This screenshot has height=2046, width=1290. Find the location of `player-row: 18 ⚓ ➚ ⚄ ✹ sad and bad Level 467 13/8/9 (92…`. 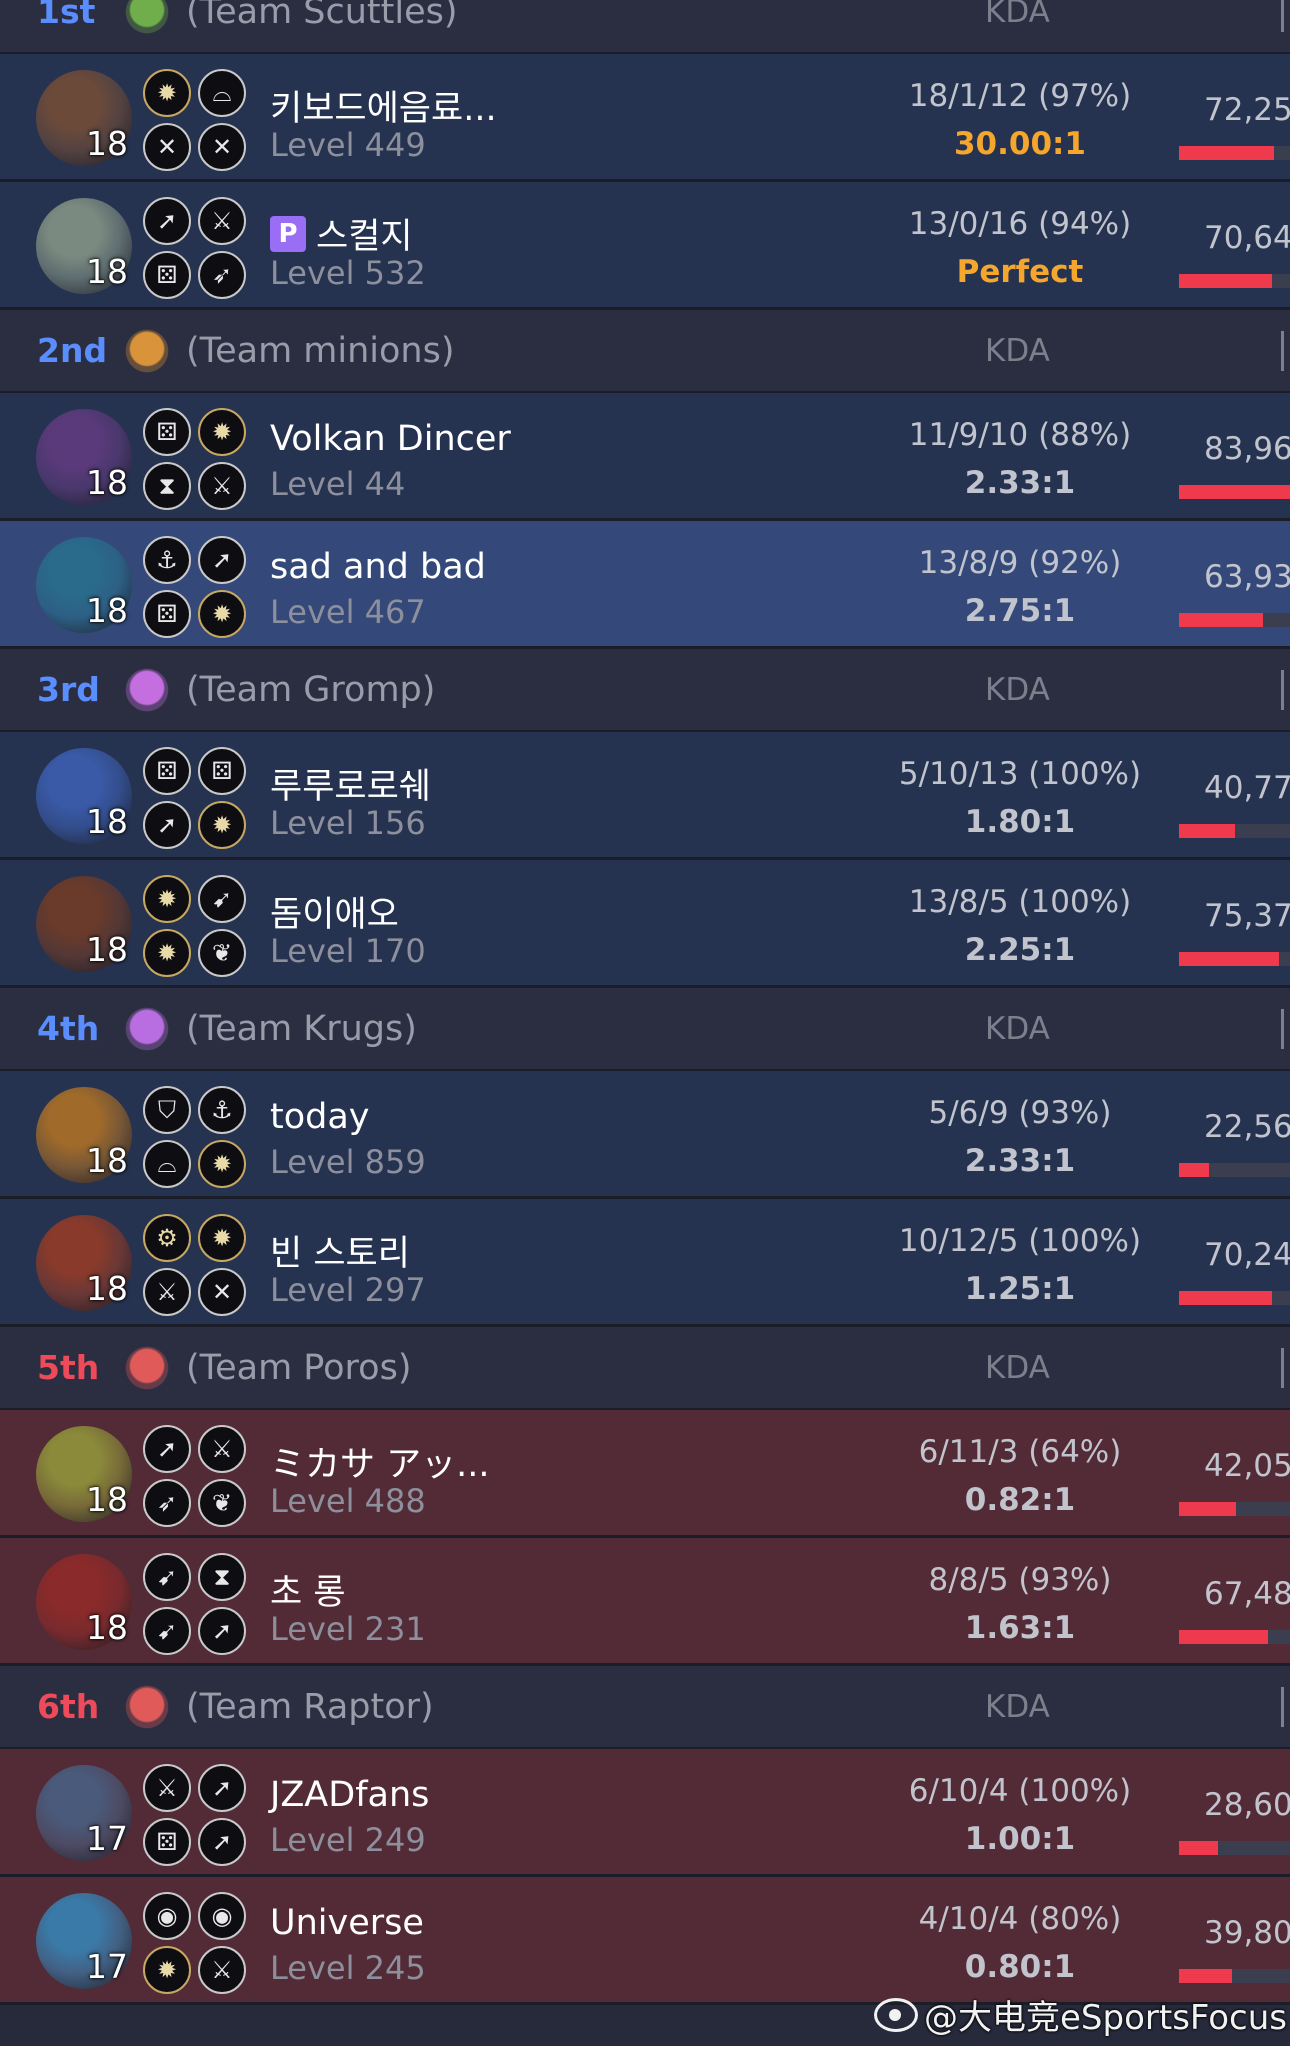

player-row: 18 ⚓ ➚ ⚄ ✹ sad and bad Level 467 13/8/9 (92… is located at coordinates (645, 585).